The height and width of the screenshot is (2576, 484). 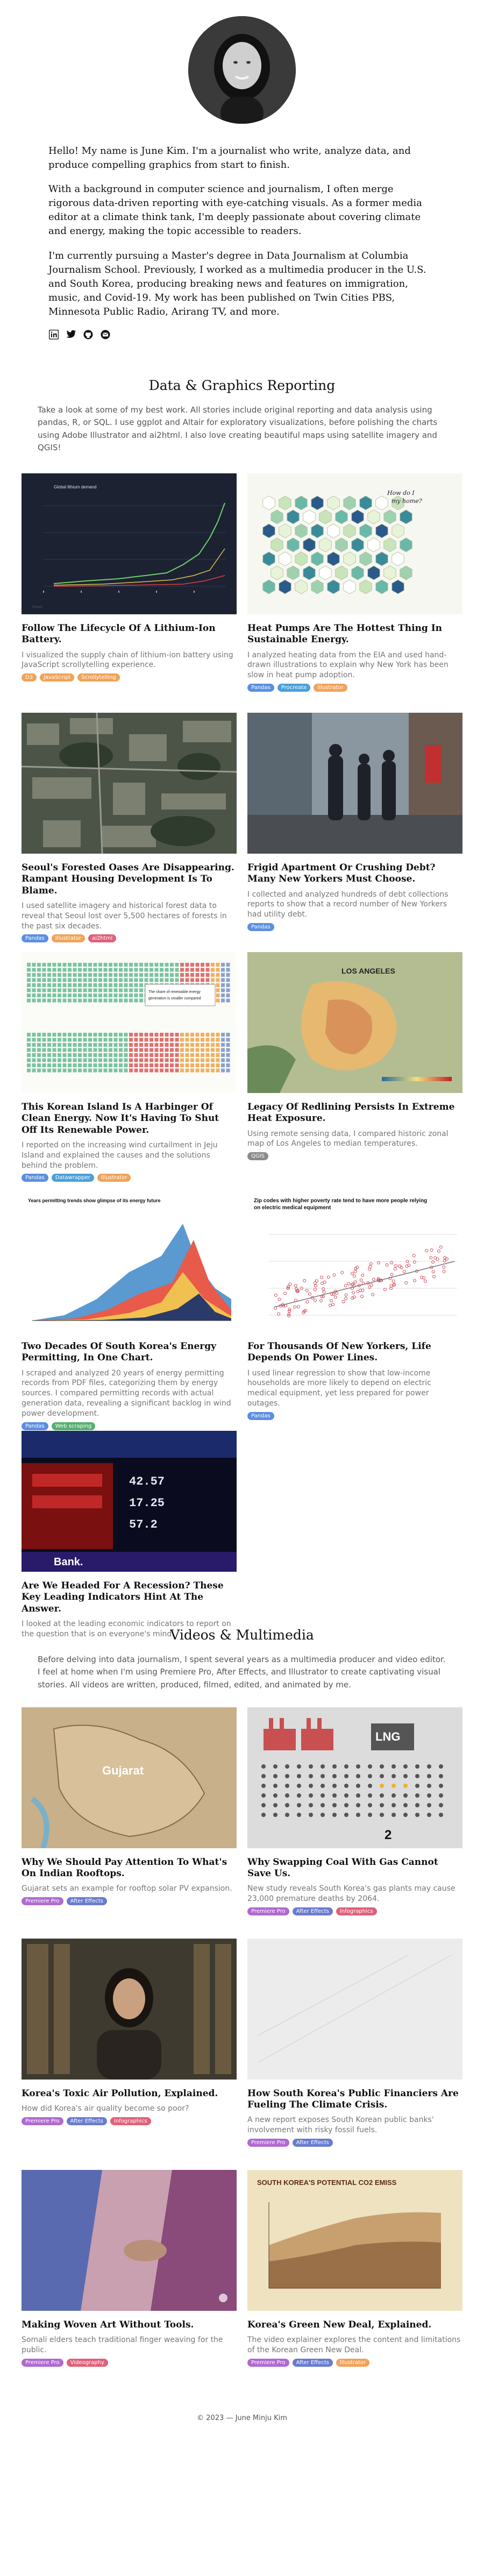 What do you see at coordinates (89, 334) in the screenshot?
I see `github-icon` at bounding box center [89, 334].